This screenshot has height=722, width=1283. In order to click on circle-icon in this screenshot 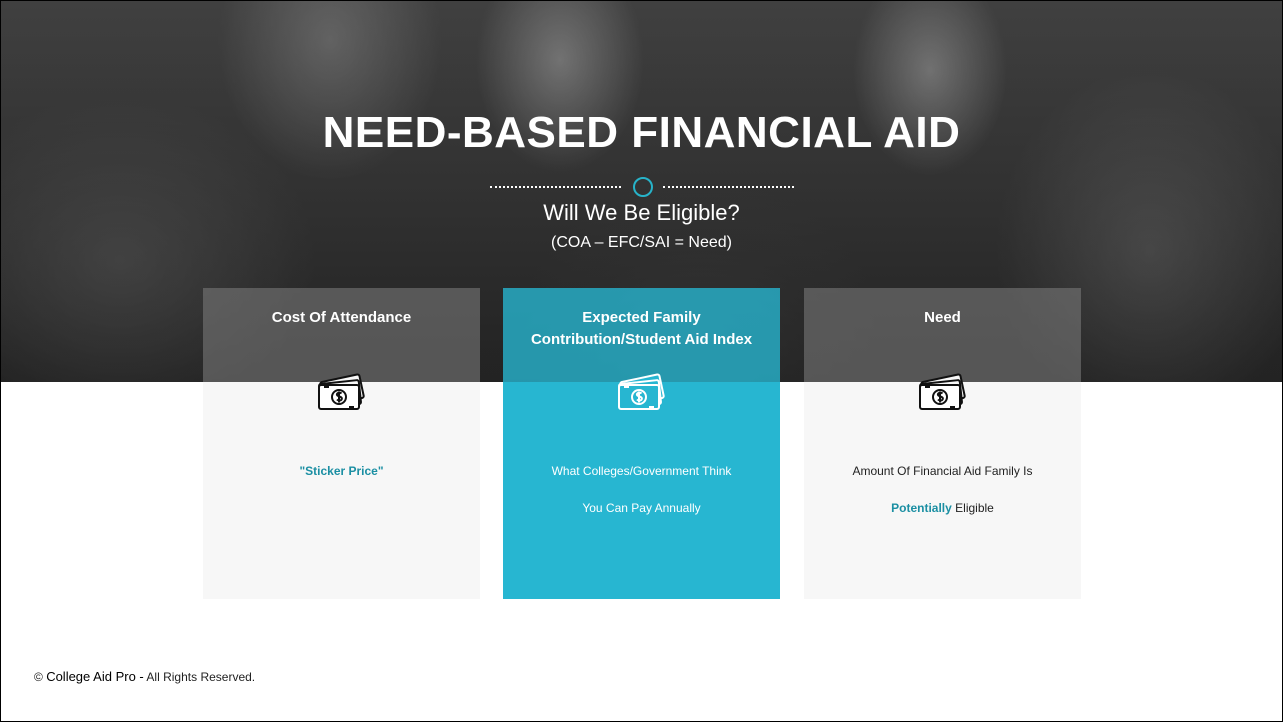, I will do `click(643, 187)`.